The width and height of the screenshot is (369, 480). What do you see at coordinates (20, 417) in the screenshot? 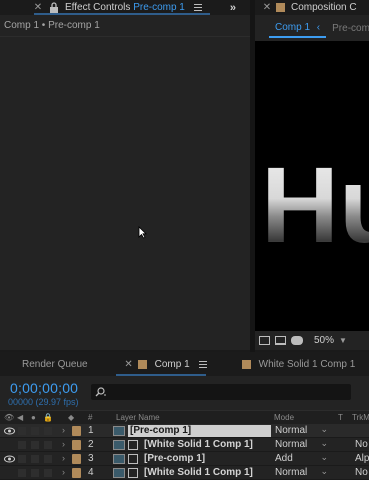
I see `audio-header-icon: ◀` at bounding box center [20, 417].